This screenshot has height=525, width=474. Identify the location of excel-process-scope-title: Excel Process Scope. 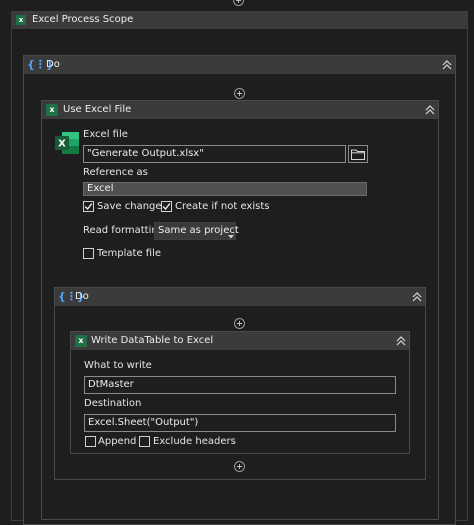
(83, 19).